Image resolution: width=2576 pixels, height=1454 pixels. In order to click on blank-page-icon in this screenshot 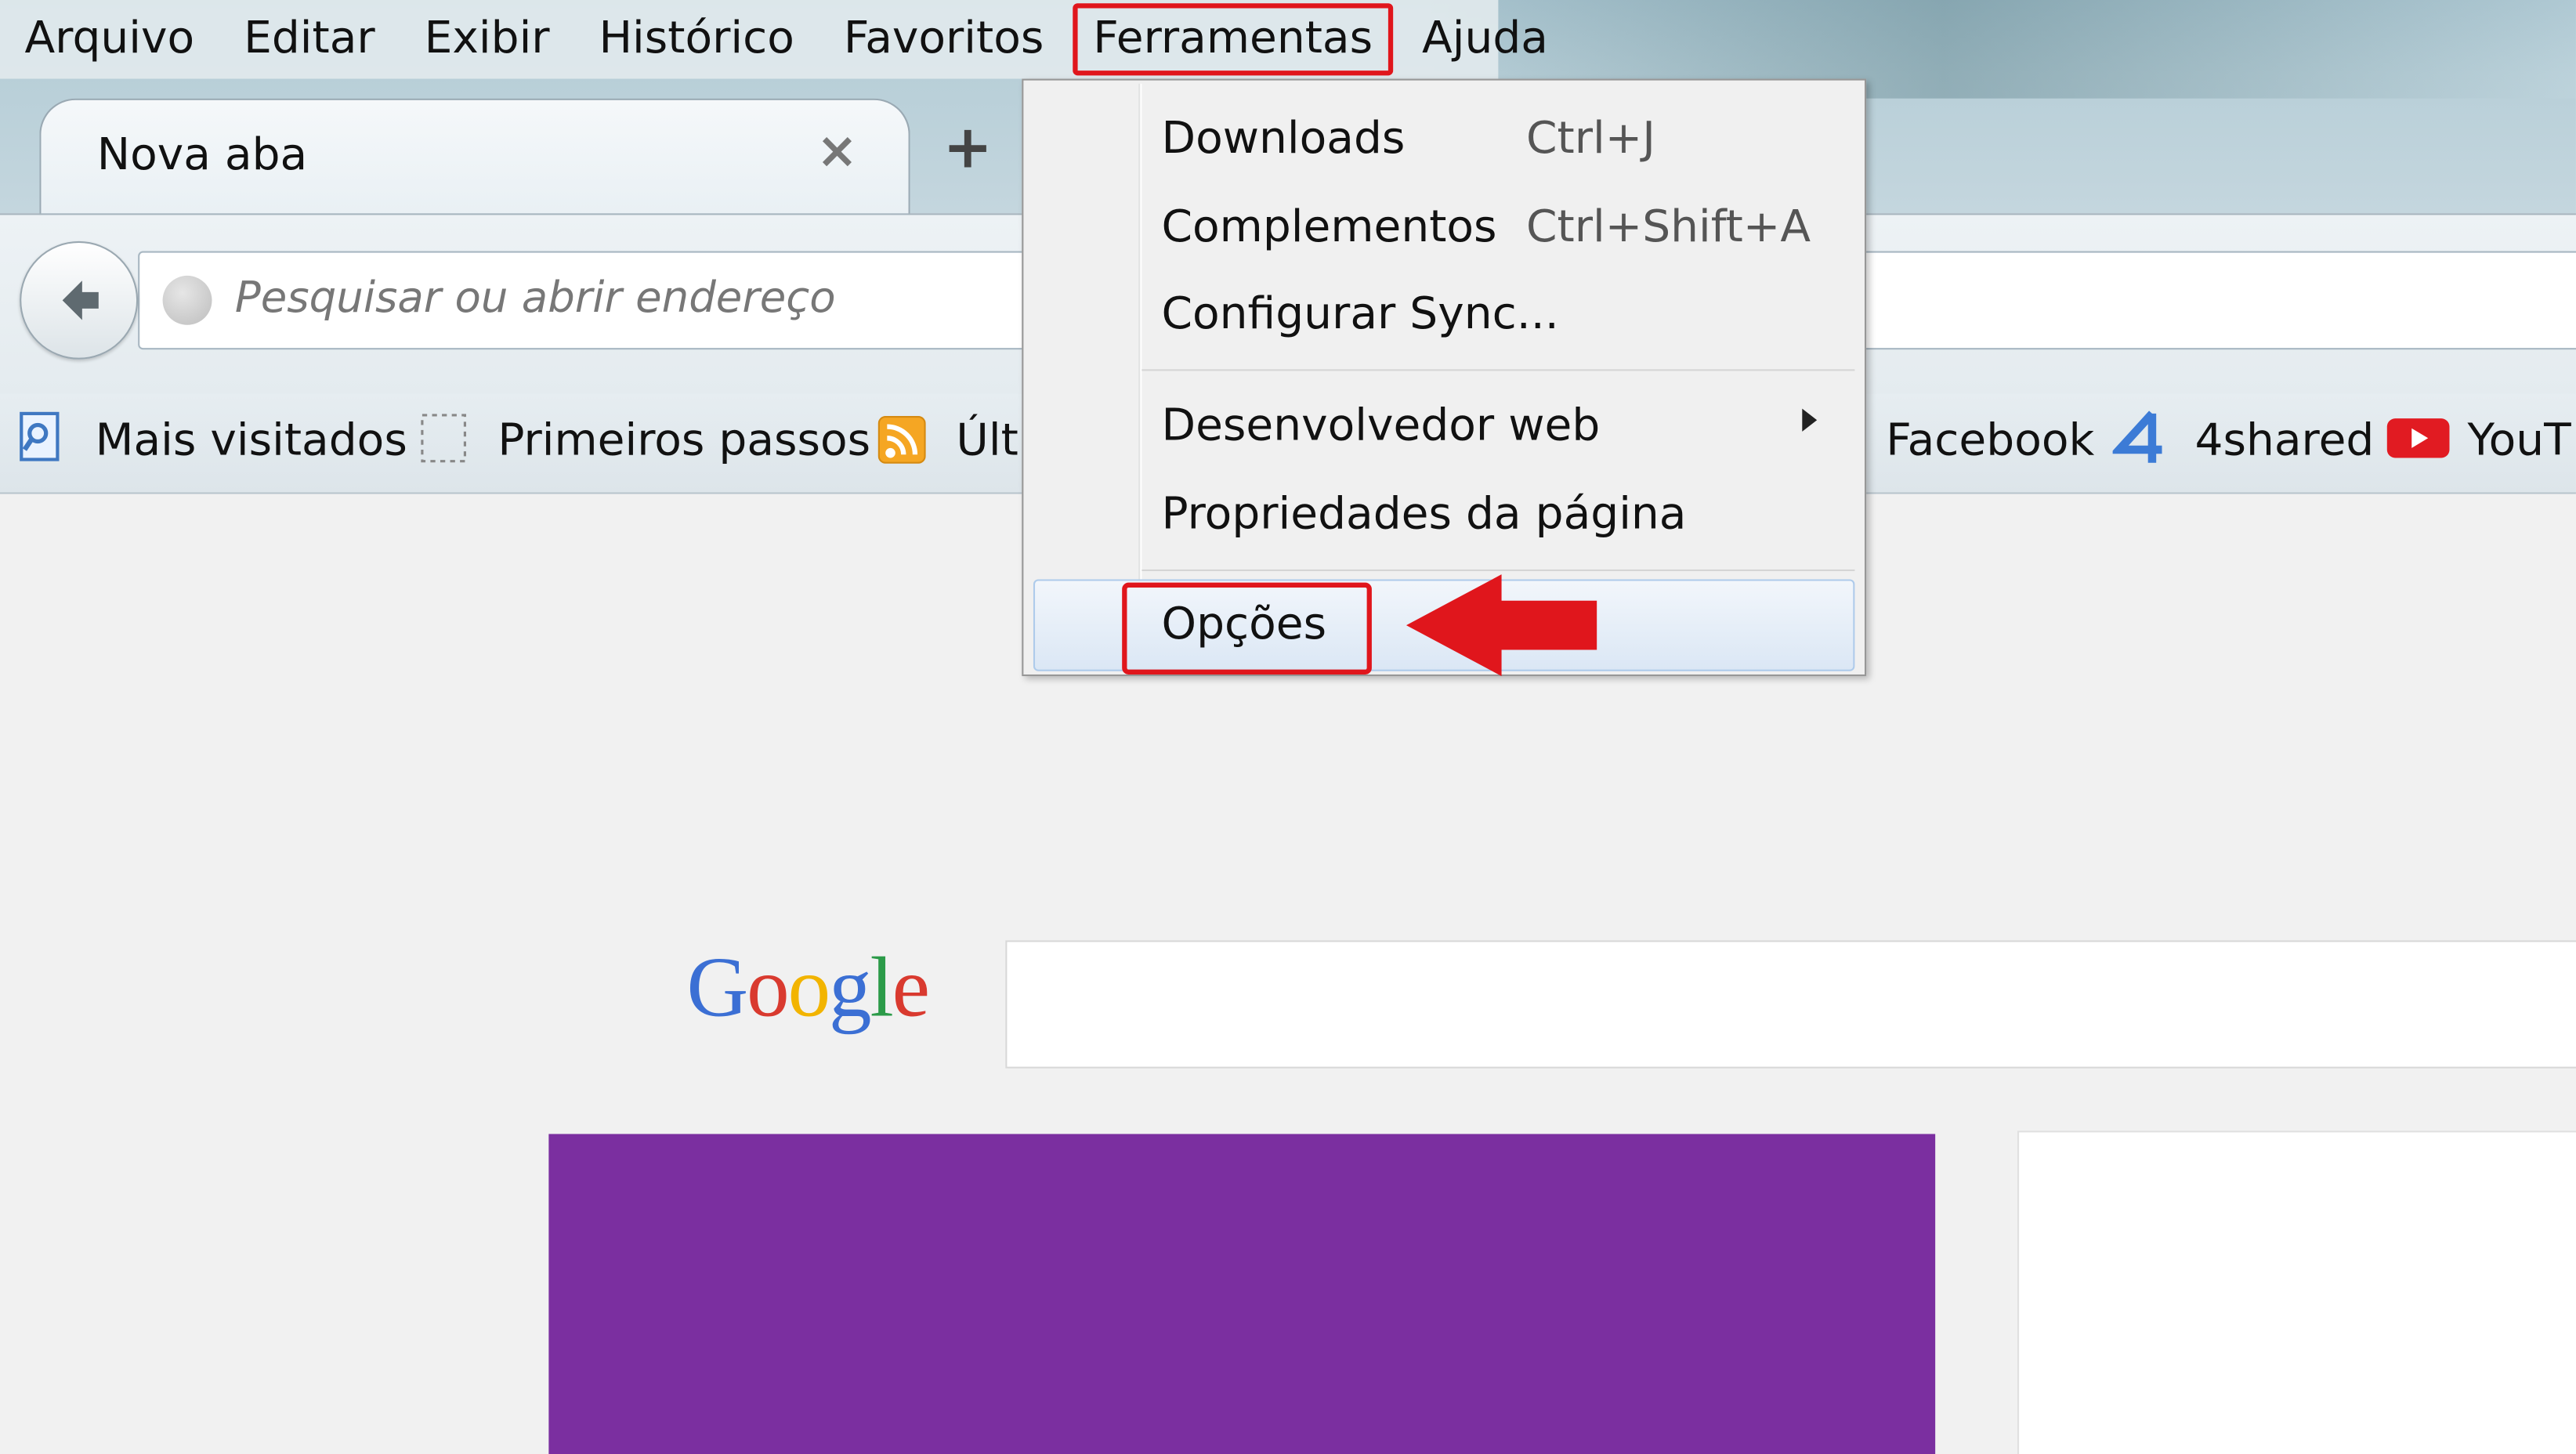, I will do `click(443, 438)`.